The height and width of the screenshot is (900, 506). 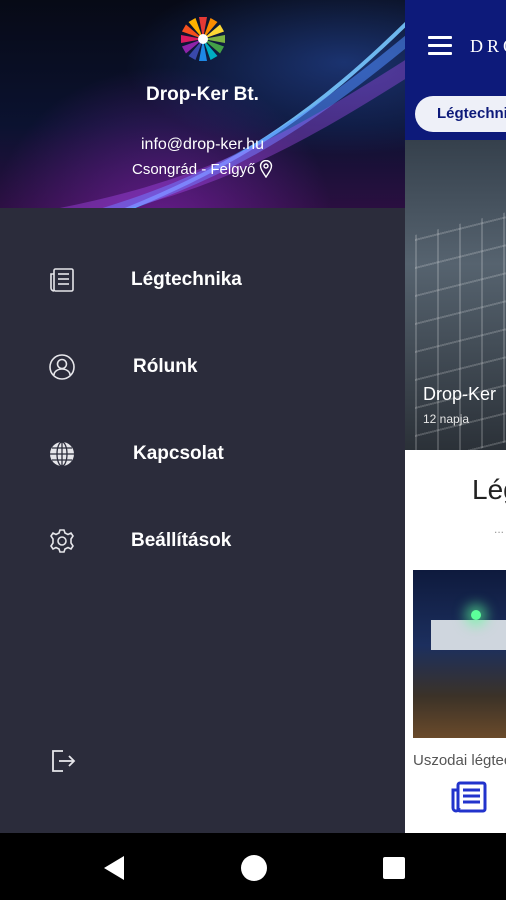 I want to click on company-name: Drop-Ker Bt., so click(x=202, y=94).